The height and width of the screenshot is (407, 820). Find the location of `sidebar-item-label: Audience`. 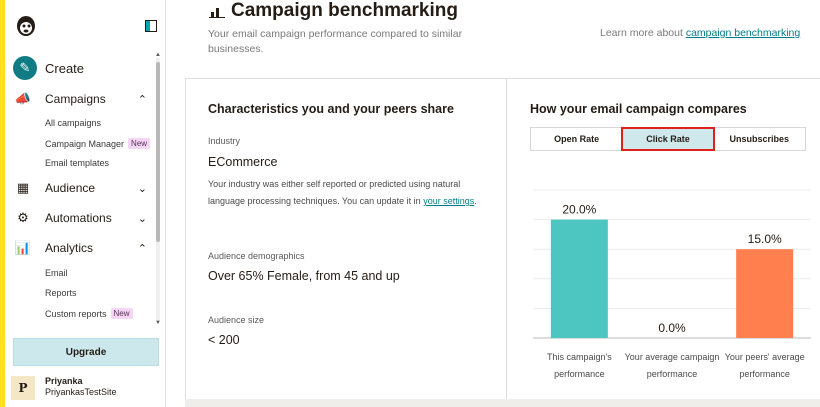

sidebar-item-label: Audience is located at coordinates (70, 188).